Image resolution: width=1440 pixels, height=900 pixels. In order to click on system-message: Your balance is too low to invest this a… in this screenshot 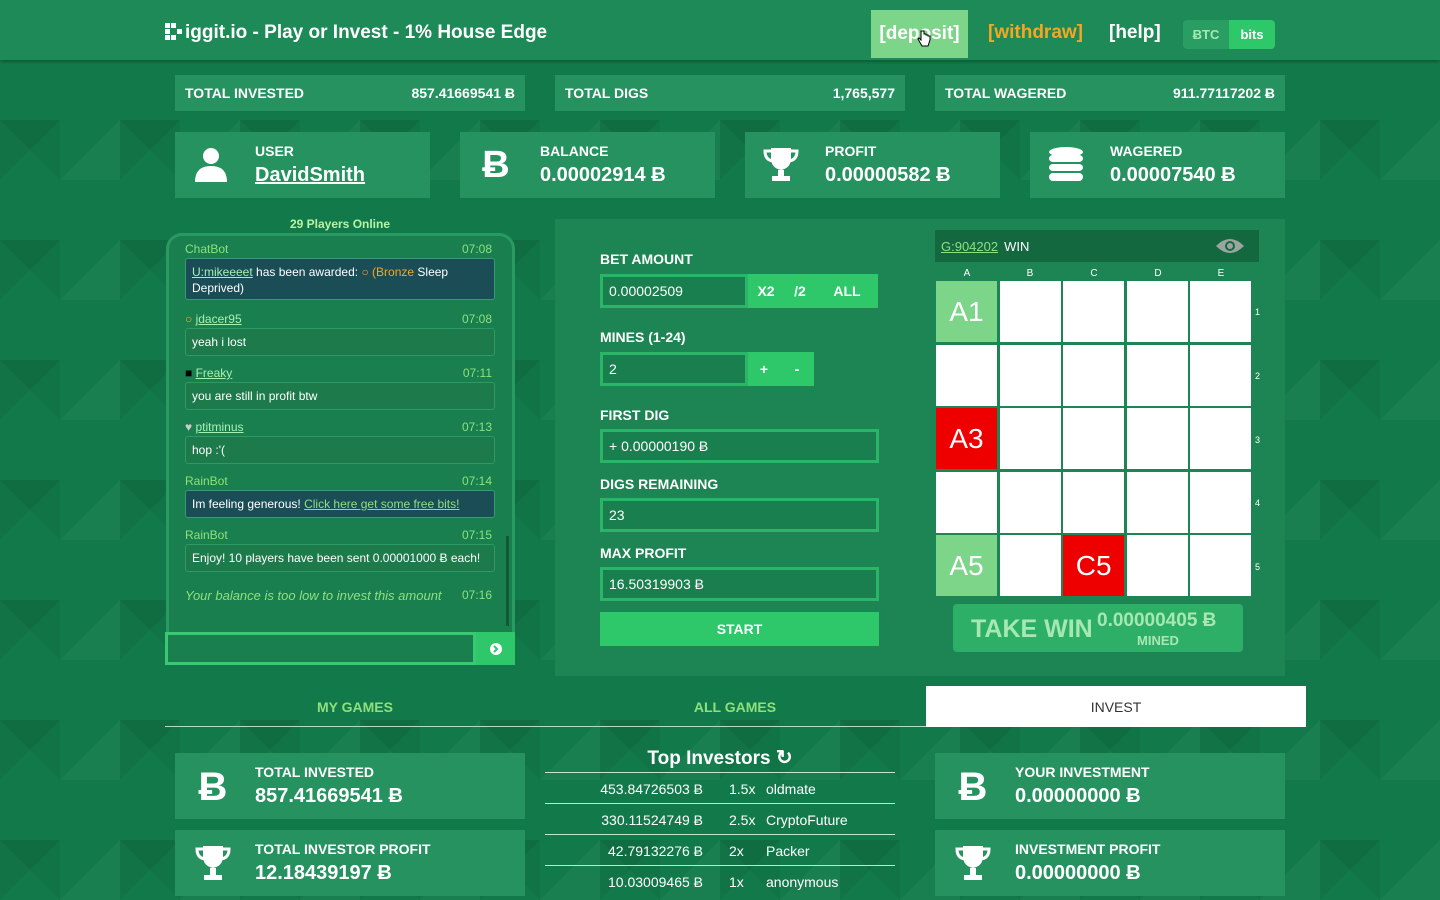, I will do `click(313, 595)`.